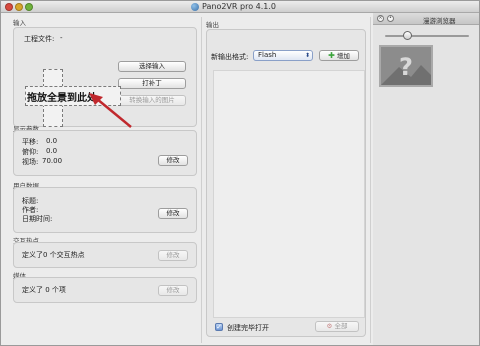 The height and width of the screenshot is (346, 480). I want to click on user-data-group: 标题: 作者: 日期时间: 修改, so click(105, 210).